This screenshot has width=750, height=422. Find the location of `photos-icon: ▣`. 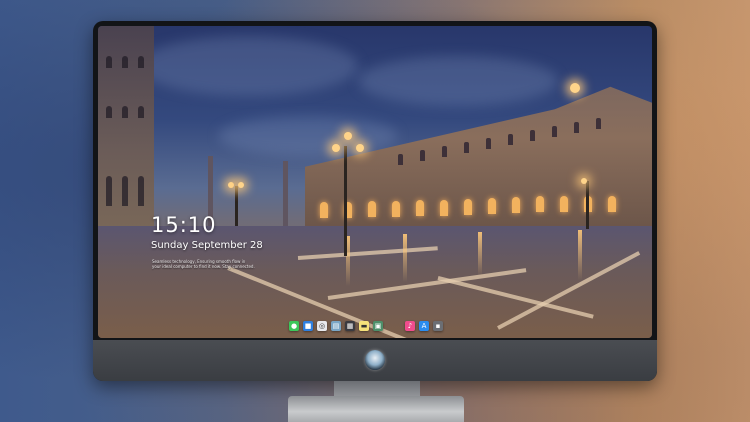

photos-icon: ▣ is located at coordinates (378, 326).